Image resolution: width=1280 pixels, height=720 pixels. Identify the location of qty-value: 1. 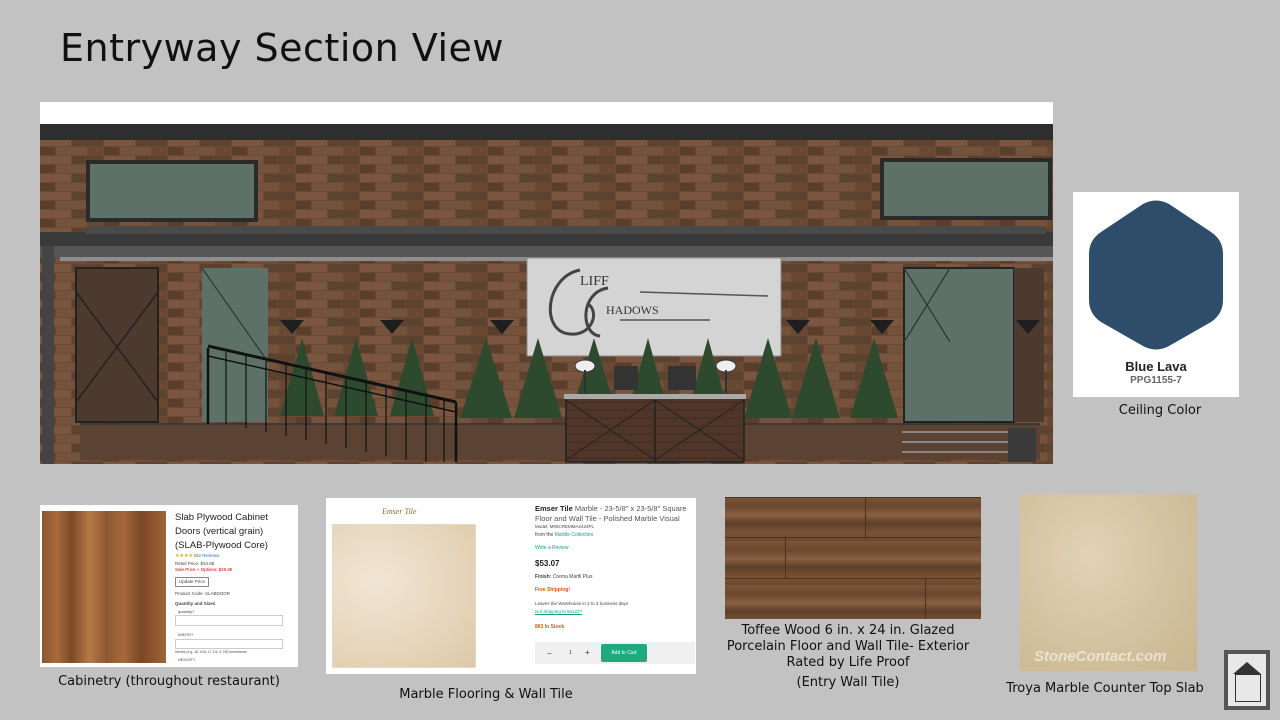
(570, 653).